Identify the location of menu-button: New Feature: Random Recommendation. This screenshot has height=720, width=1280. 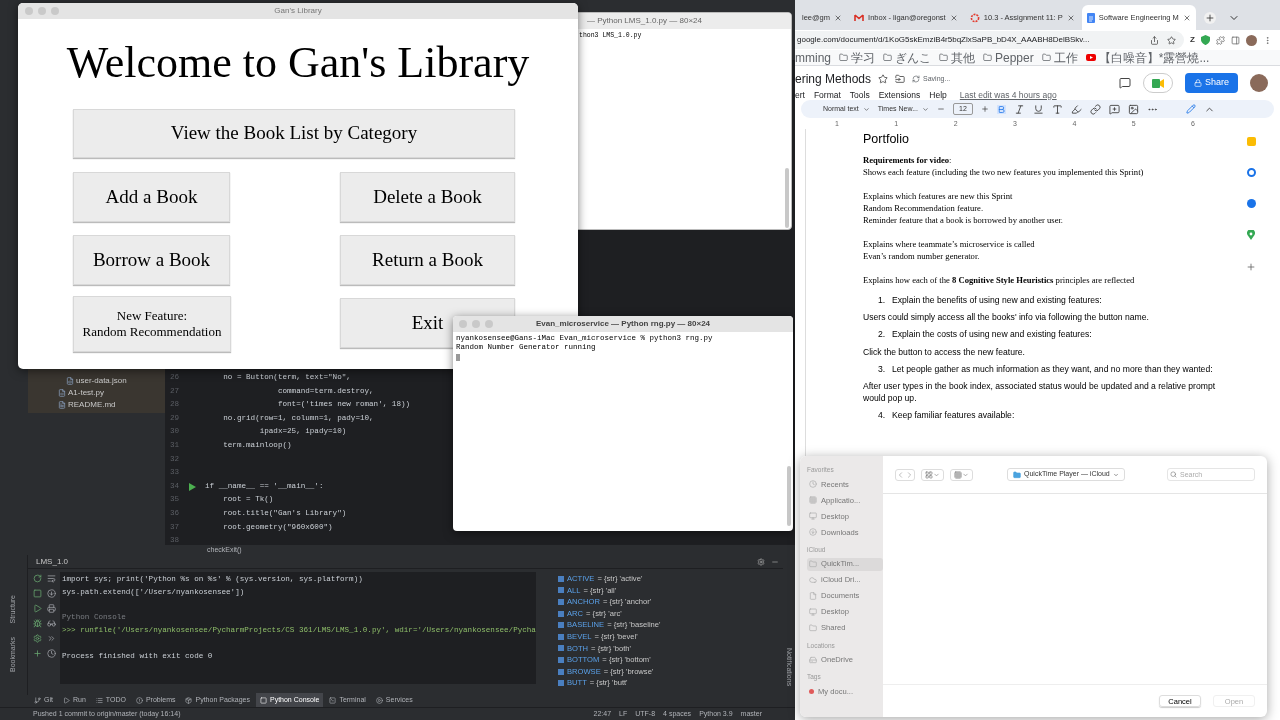
(152, 324).